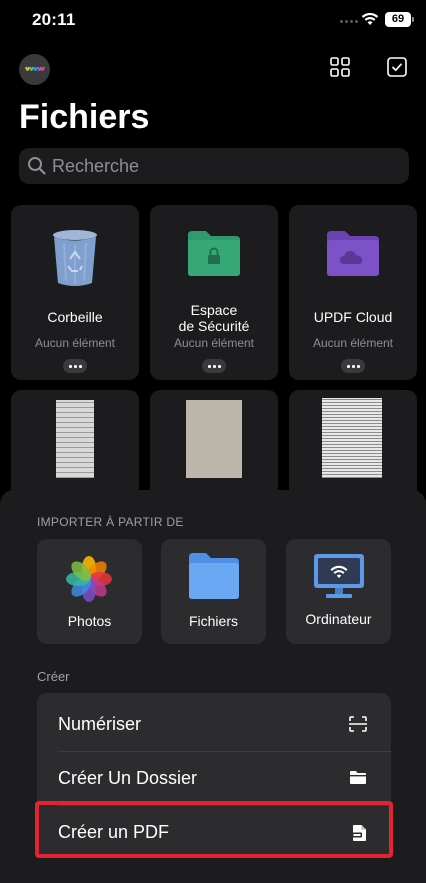 This screenshot has width=426, height=883. Describe the element at coordinates (100, 724) in the screenshot. I see `action-label: Numériser` at that location.